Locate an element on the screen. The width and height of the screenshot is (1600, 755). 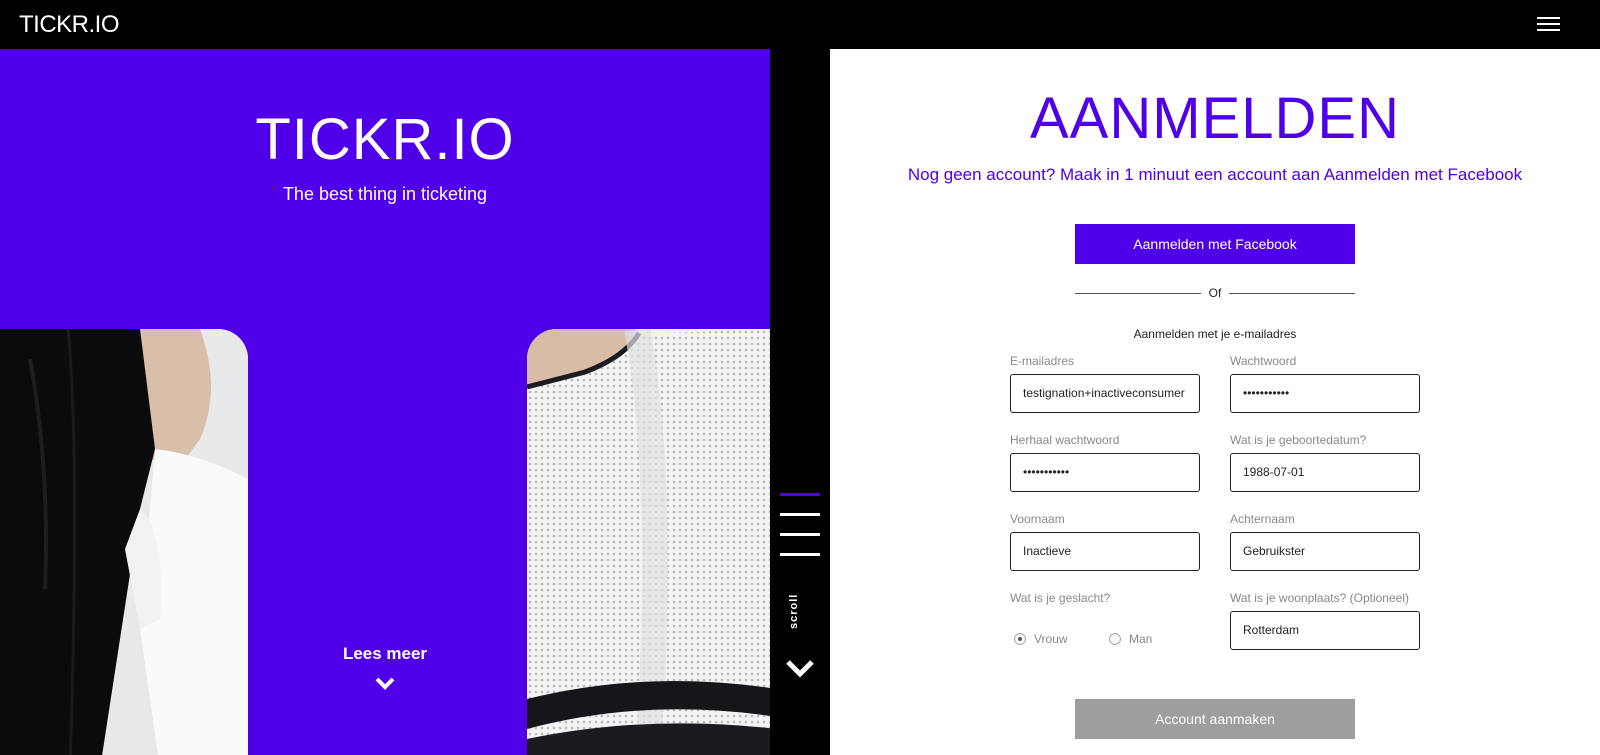
email-field: testignation+inactiveconsumer is located at coordinates (1105, 393).